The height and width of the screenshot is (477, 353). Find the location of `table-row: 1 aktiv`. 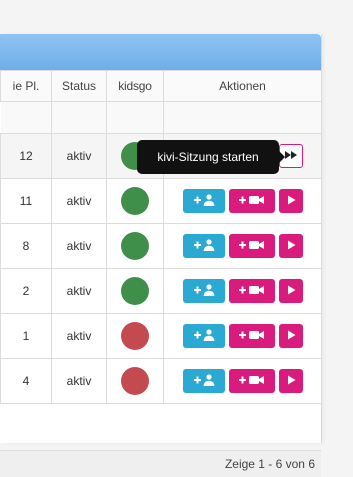

table-row: 1 aktiv is located at coordinates (161, 336).